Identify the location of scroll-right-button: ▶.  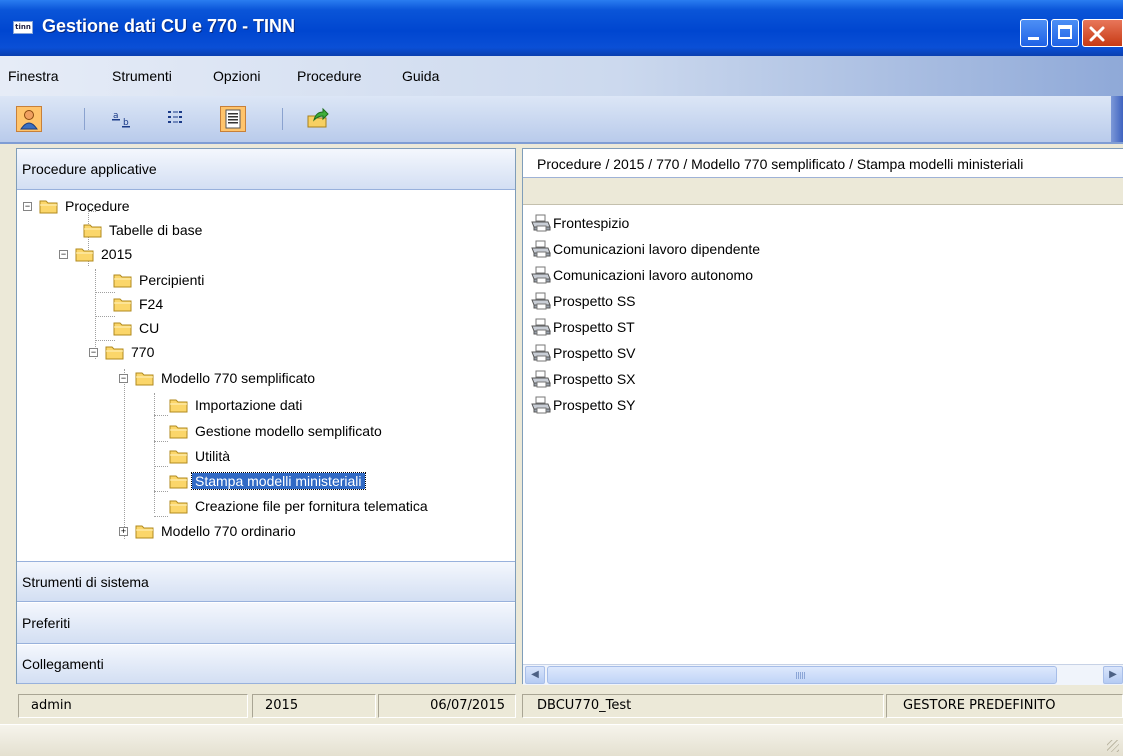
(1113, 675).